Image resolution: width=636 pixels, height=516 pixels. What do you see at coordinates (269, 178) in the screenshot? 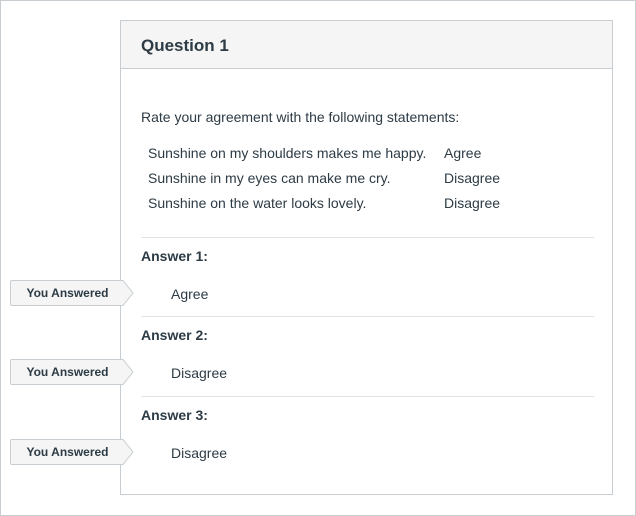
I see `statement-text: Sunshine in my eyes can make me cry.` at bounding box center [269, 178].